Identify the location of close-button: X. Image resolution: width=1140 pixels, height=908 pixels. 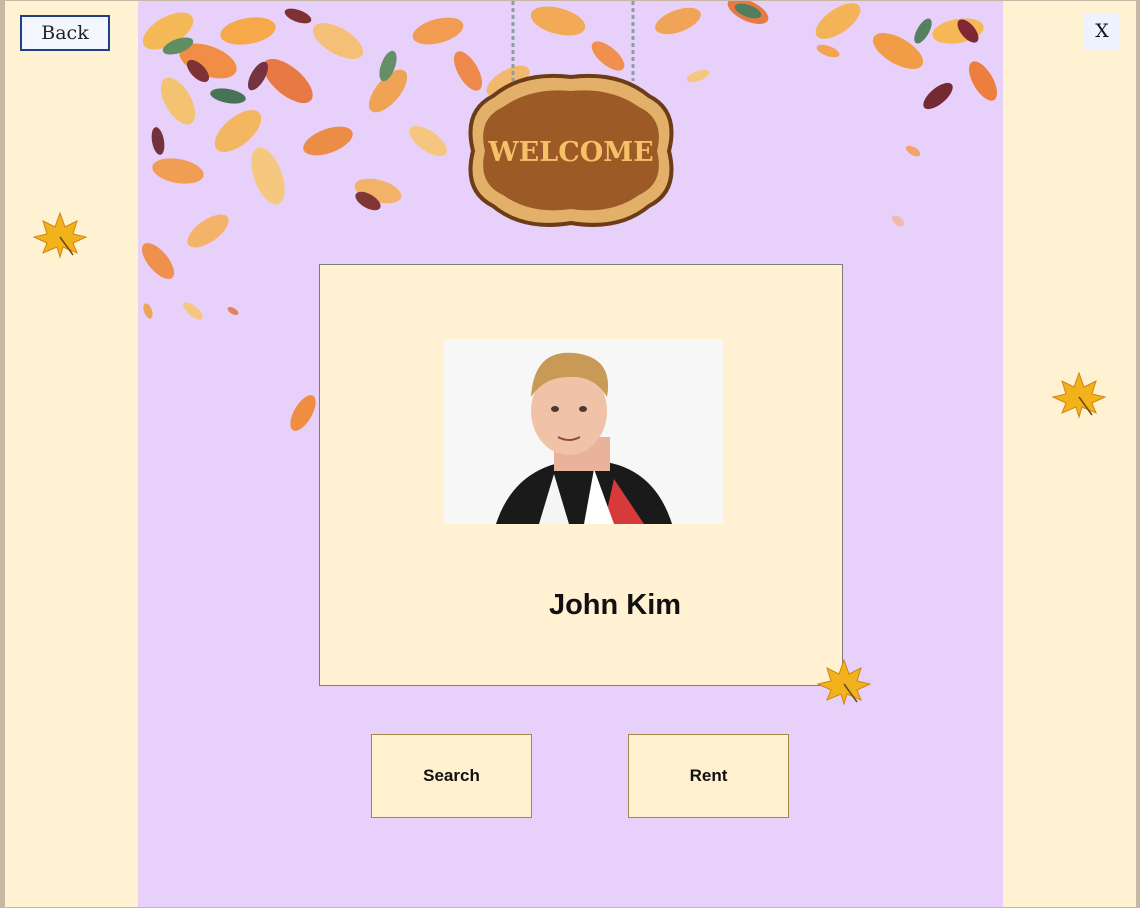
(1102, 31).